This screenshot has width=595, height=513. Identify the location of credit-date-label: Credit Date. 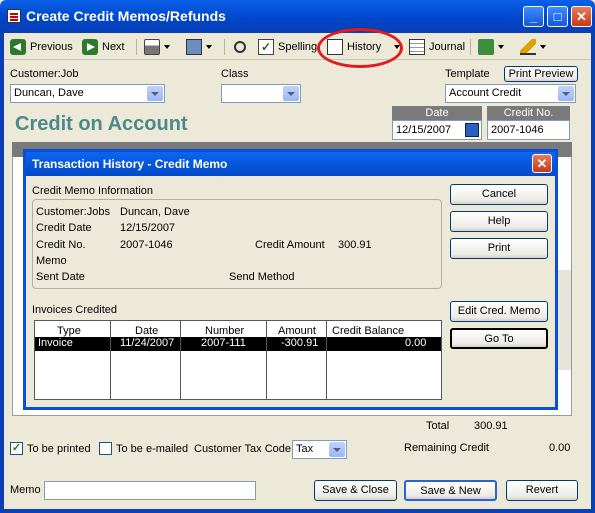
(64, 228).